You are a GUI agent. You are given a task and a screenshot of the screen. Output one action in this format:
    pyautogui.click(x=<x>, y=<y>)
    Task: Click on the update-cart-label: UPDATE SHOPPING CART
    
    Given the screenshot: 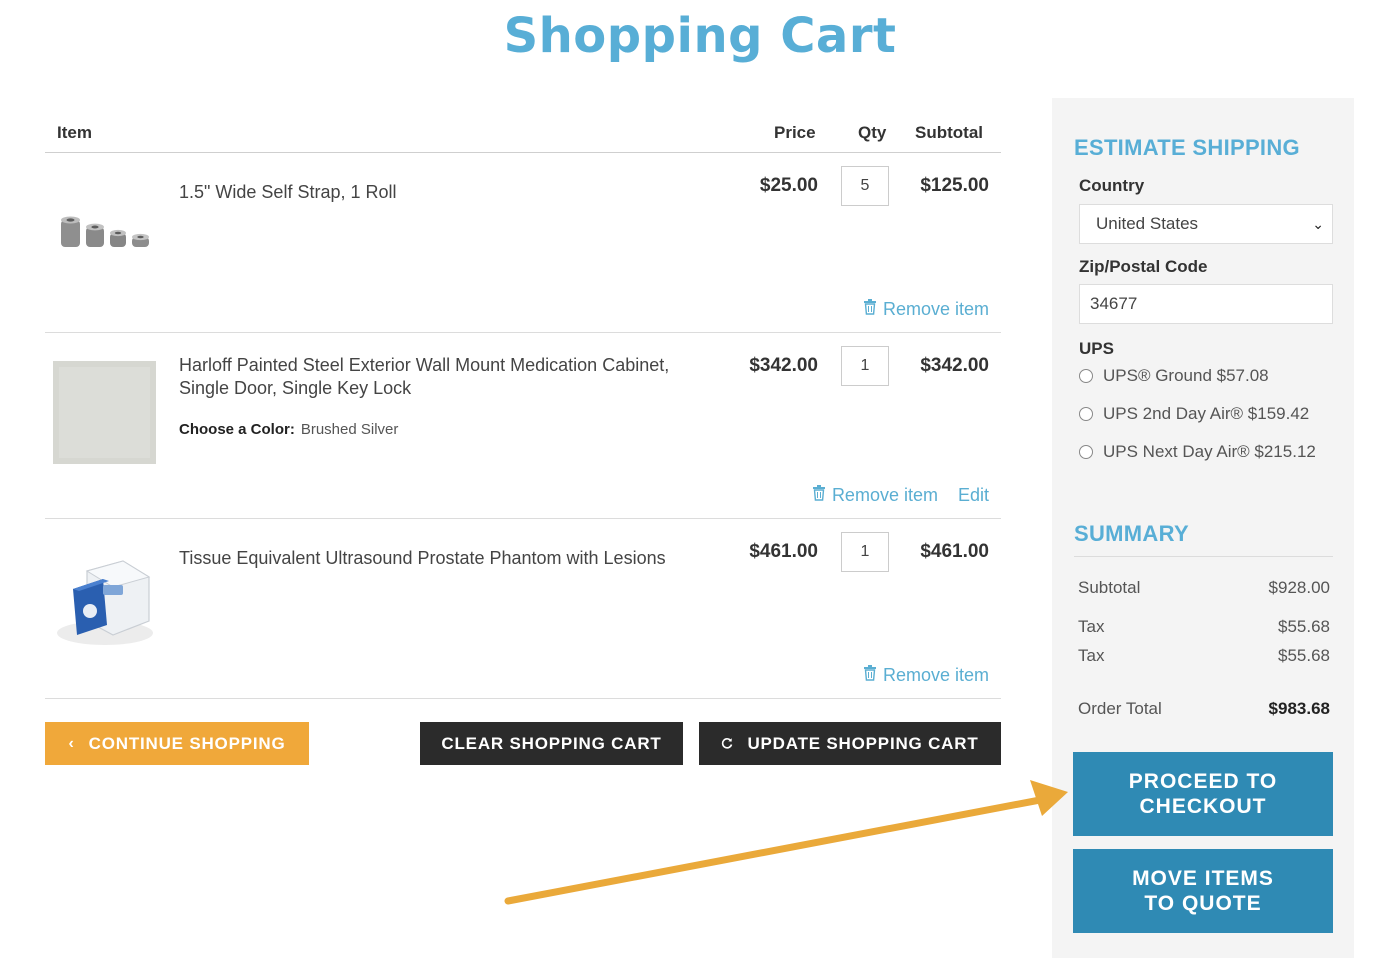 What is the action you would take?
    pyautogui.click(x=863, y=743)
    